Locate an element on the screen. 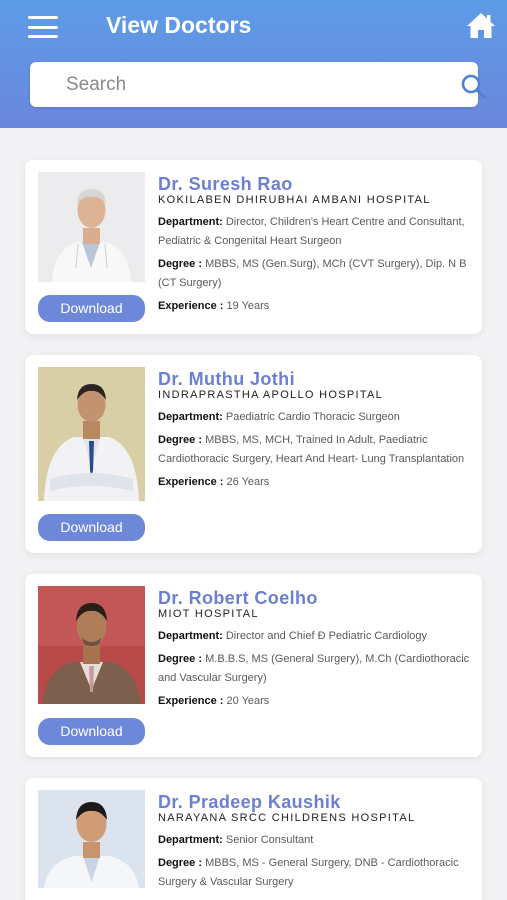 The width and height of the screenshot is (507, 900). experience-row: Experience : 20 Years is located at coordinates (315, 701).